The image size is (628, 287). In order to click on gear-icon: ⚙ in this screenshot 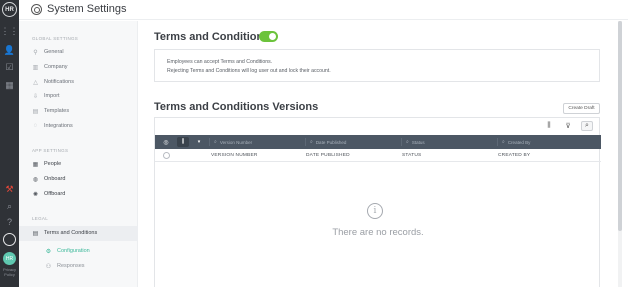, I will do `click(48, 251)`.